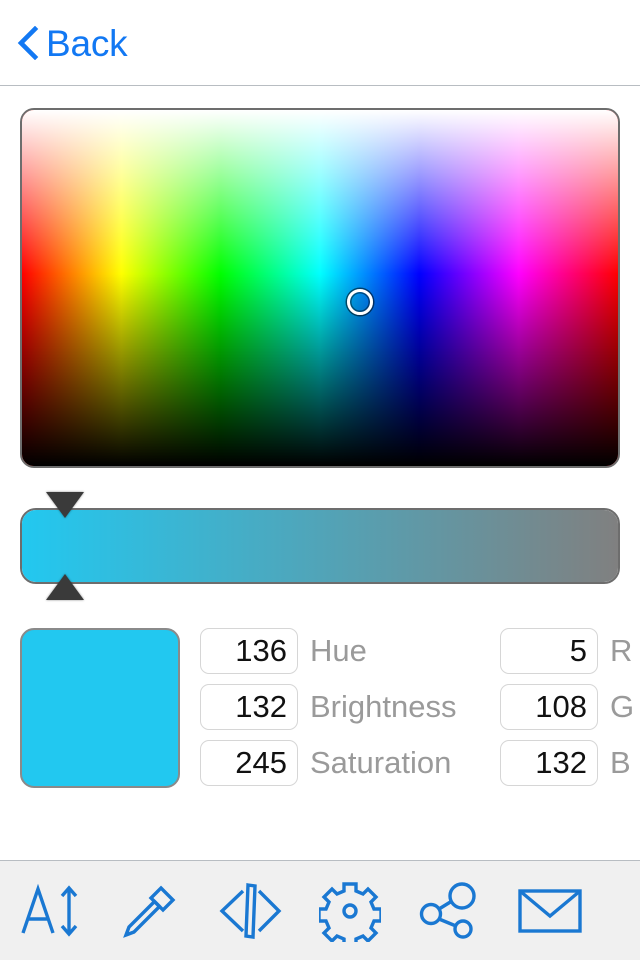  I want to click on brightness-label: Brightness, so click(383, 706).